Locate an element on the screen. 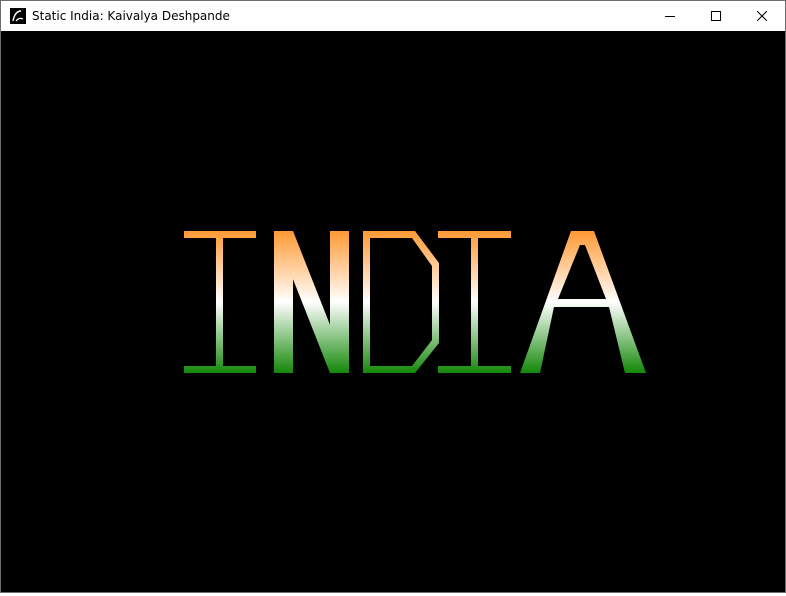  opengl-app-icon is located at coordinates (18, 16).